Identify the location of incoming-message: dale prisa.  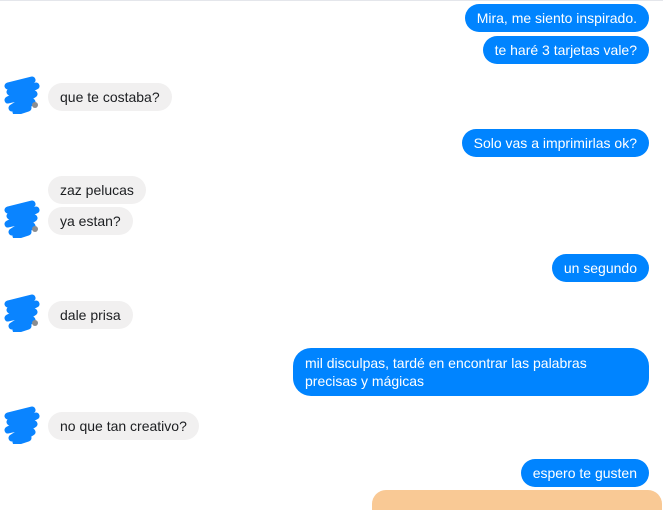
(90, 315).